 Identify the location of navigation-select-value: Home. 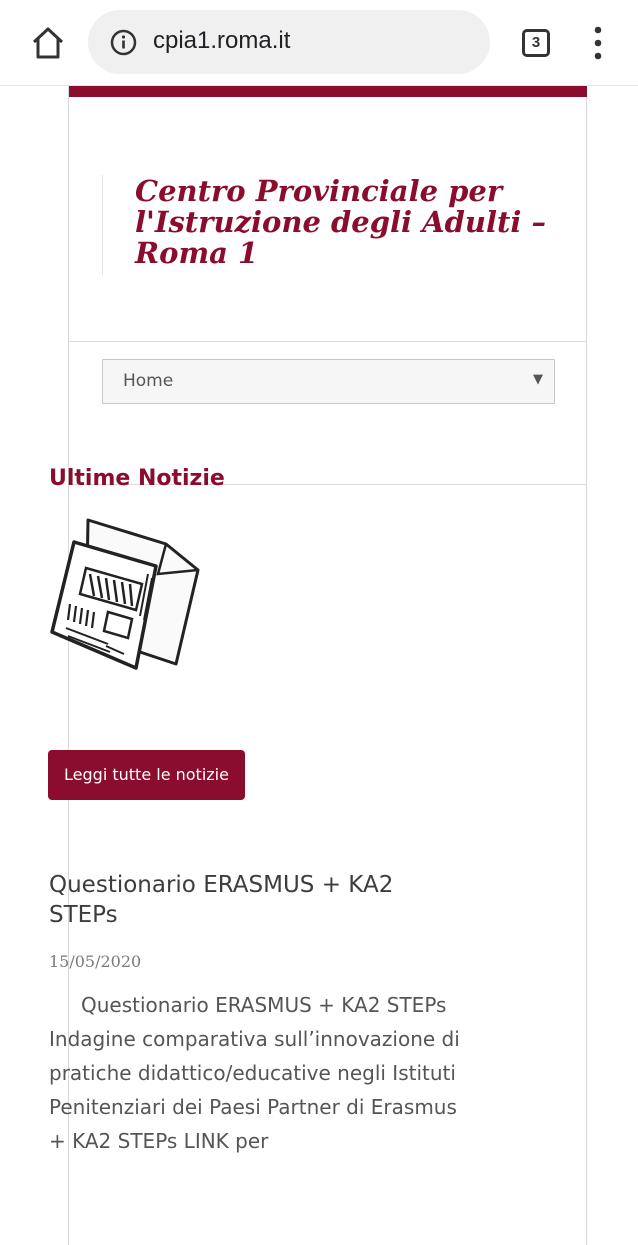
(148, 381).